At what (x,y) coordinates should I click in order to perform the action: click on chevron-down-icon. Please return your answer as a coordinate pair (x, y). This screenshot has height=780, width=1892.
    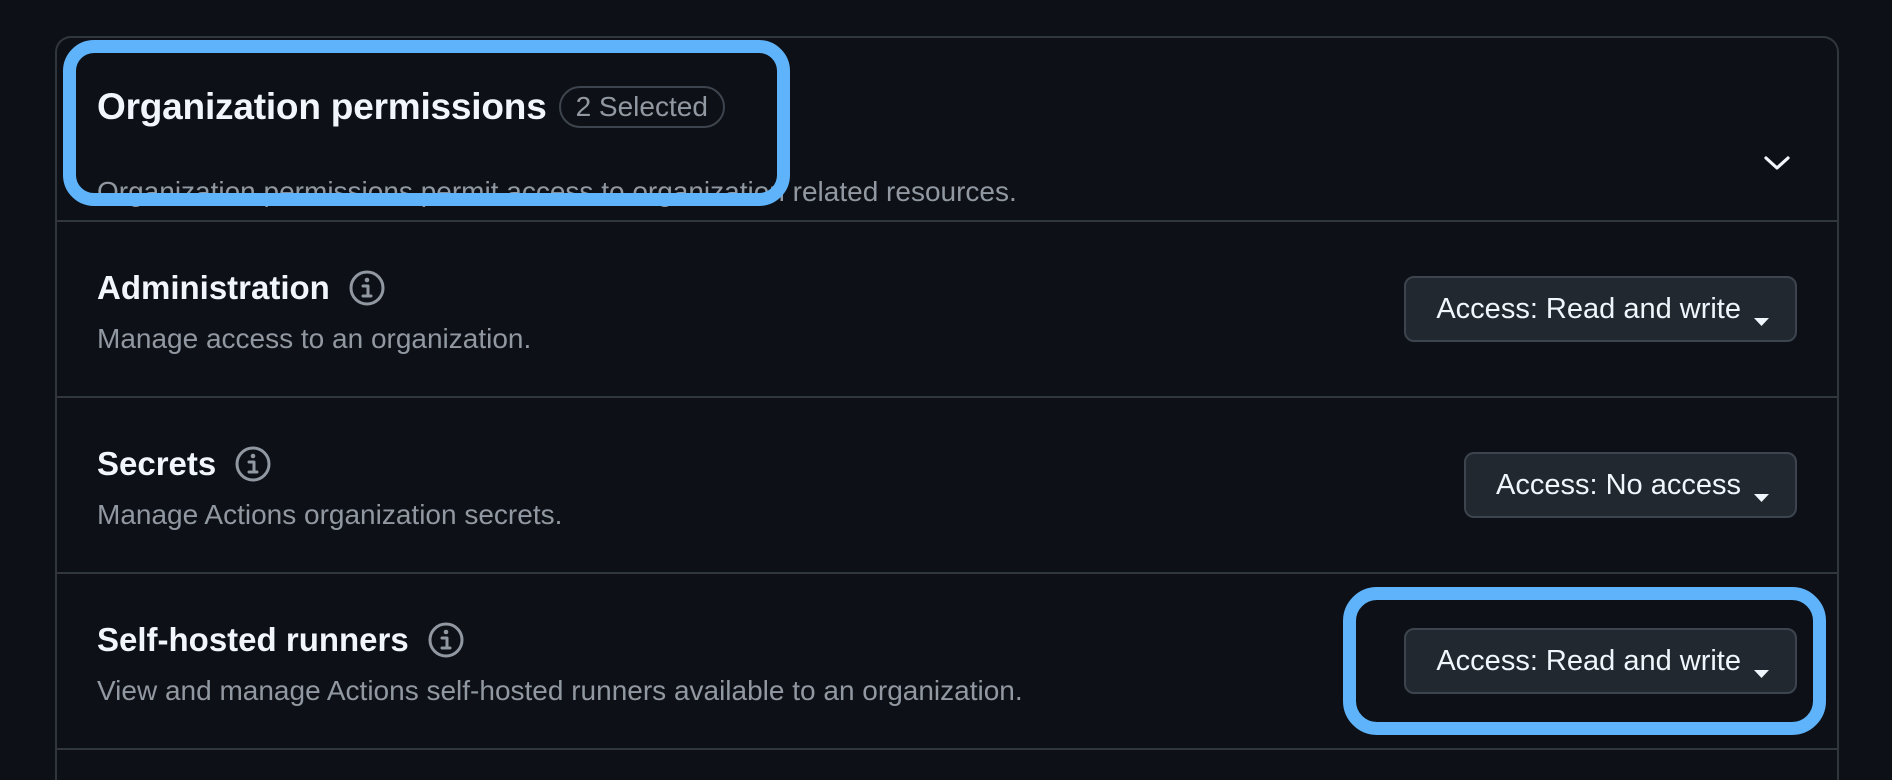
    Looking at the image, I should click on (1777, 164).